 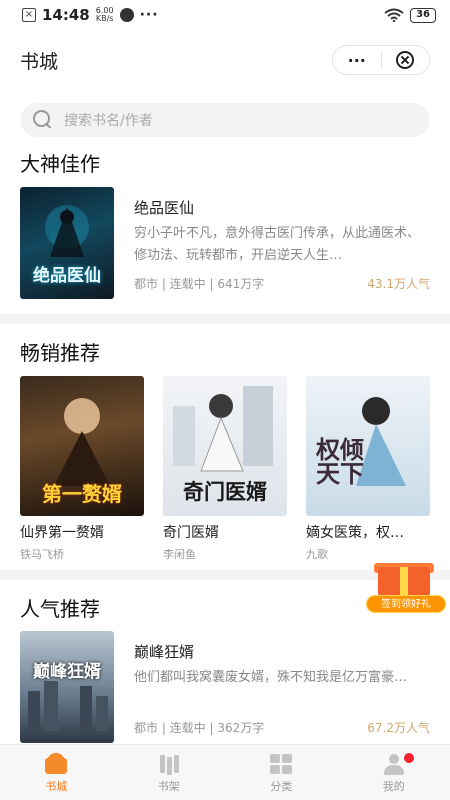 What do you see at coordinates (66, 15) in the screenshot?
I see `status-time: 14:48` at bounding box center [66, 15].